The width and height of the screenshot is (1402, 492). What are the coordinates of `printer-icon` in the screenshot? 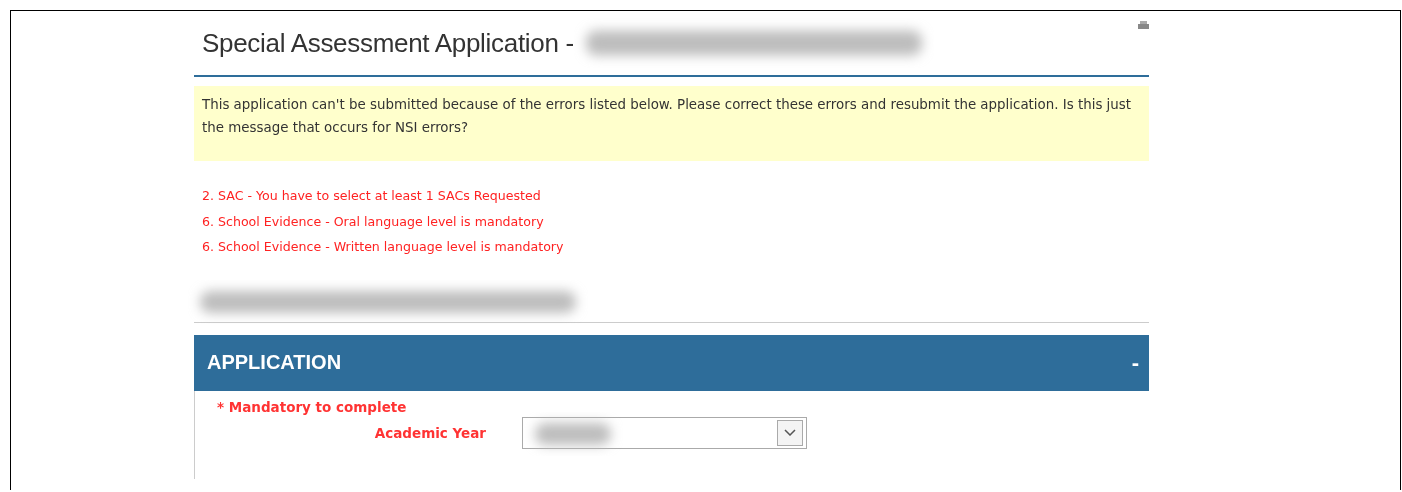 It's located at (1143, 25).